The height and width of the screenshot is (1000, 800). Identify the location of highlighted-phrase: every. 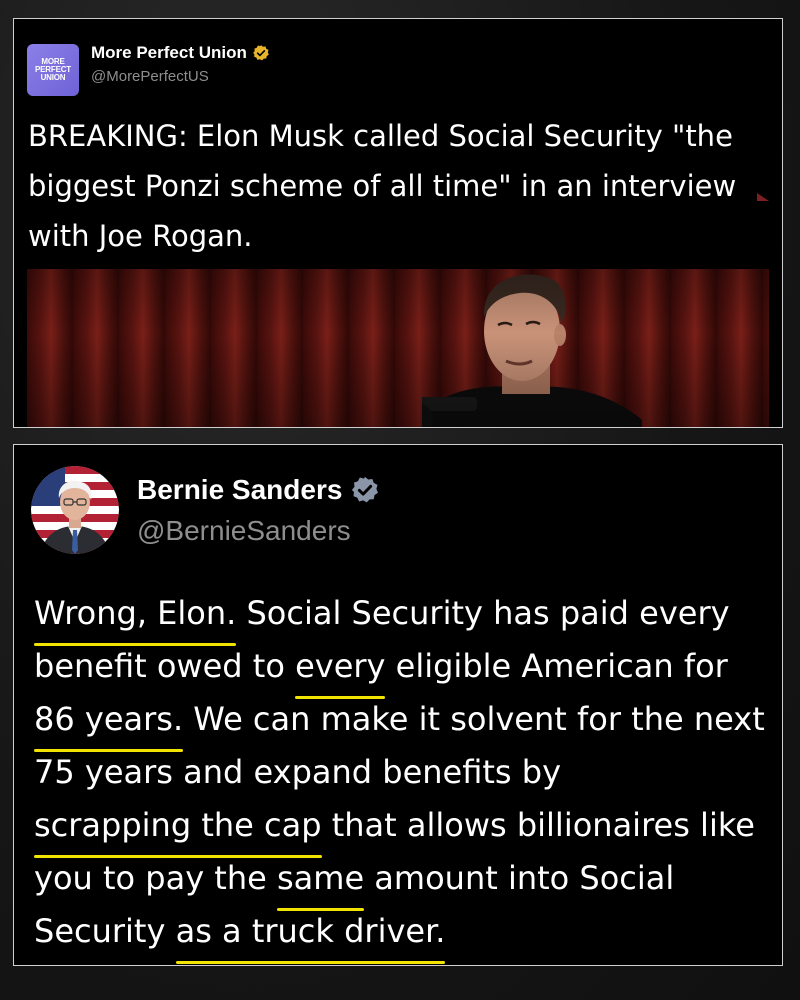
(340, 669).